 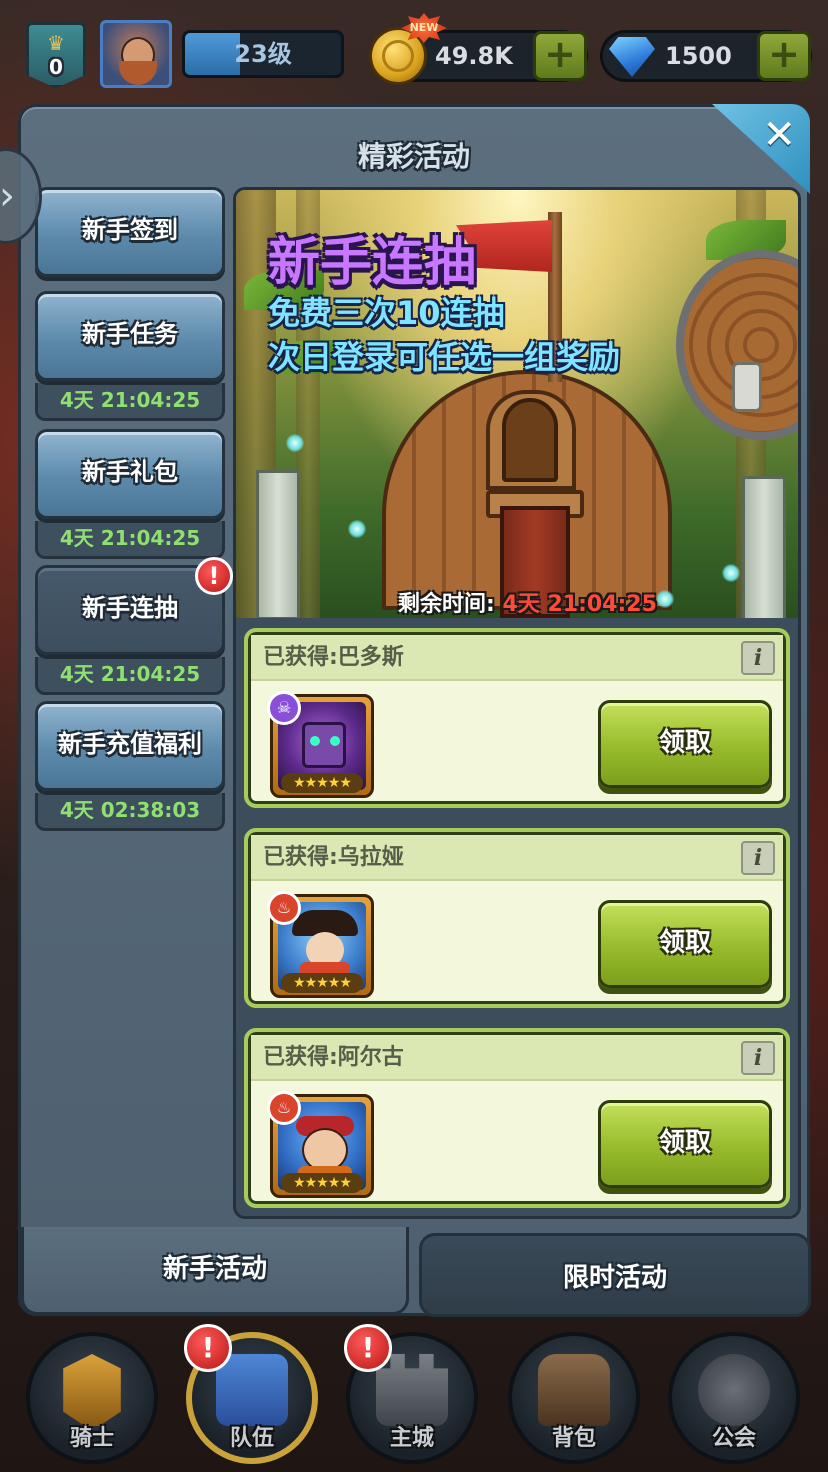 What do you see at coordinates (579, 604) in the screenshot?
I see `remaining-time-value: 4天 21:04:25` at bounding box center [579, 604].